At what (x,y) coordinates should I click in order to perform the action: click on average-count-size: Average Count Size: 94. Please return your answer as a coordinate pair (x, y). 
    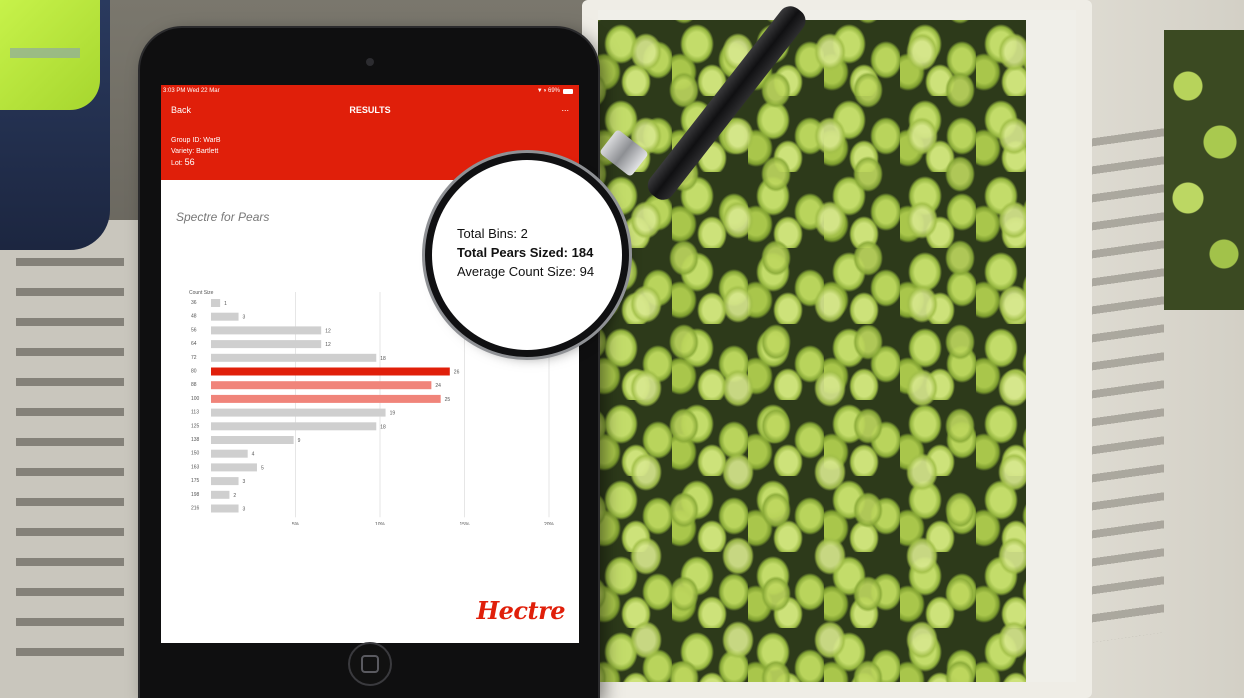
    Looking at the image, I should click on (526, 271).